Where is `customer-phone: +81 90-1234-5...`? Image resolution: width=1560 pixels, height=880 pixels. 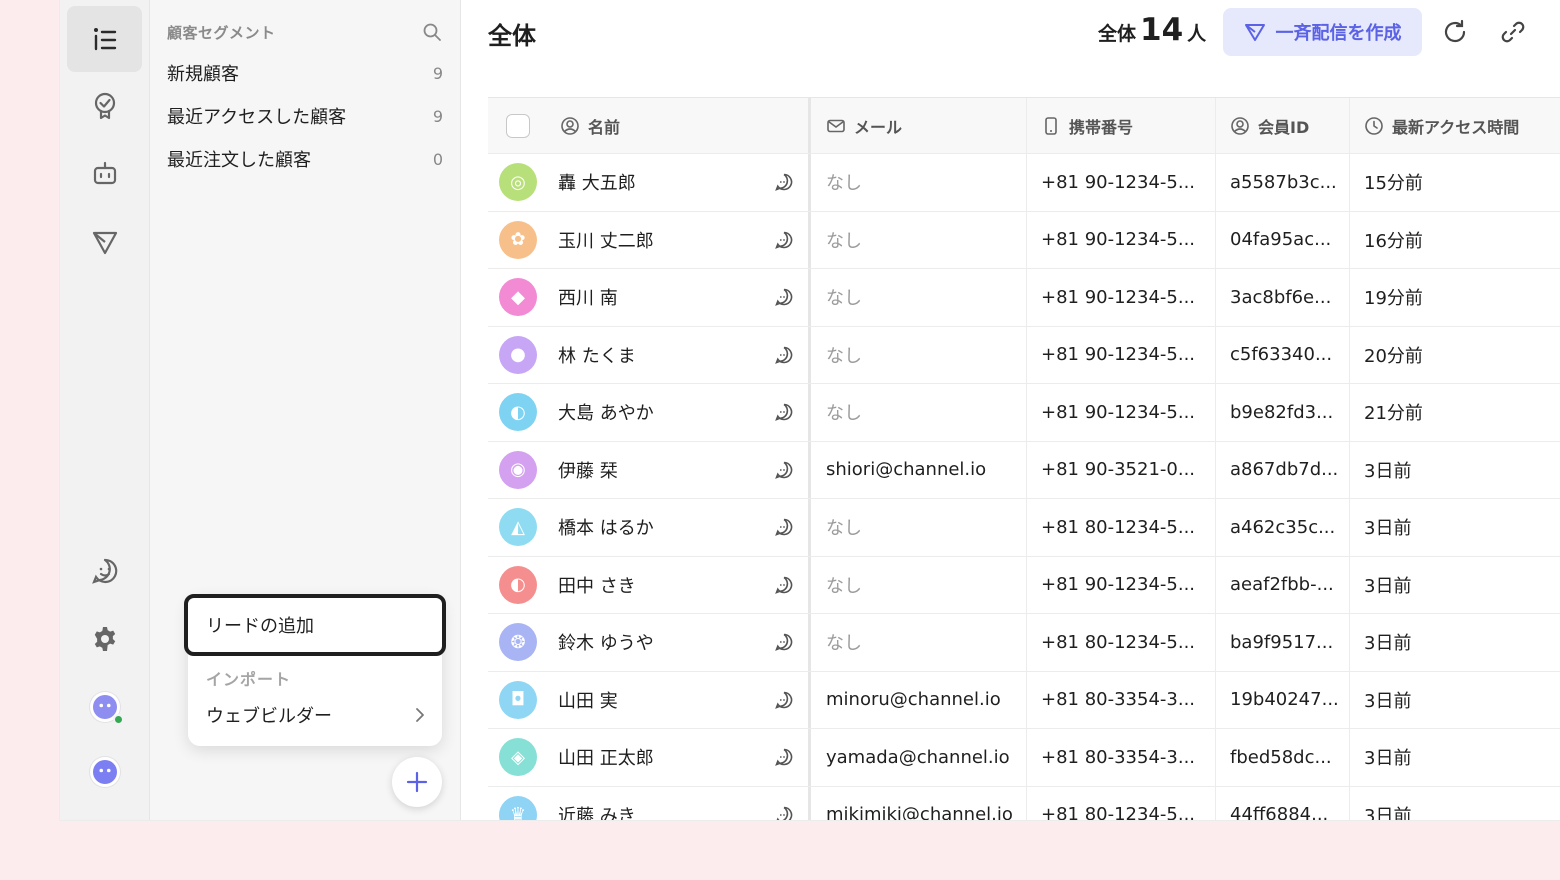
customer-phone: +81 90-1234-5... is located at coordinates (1118, 585).